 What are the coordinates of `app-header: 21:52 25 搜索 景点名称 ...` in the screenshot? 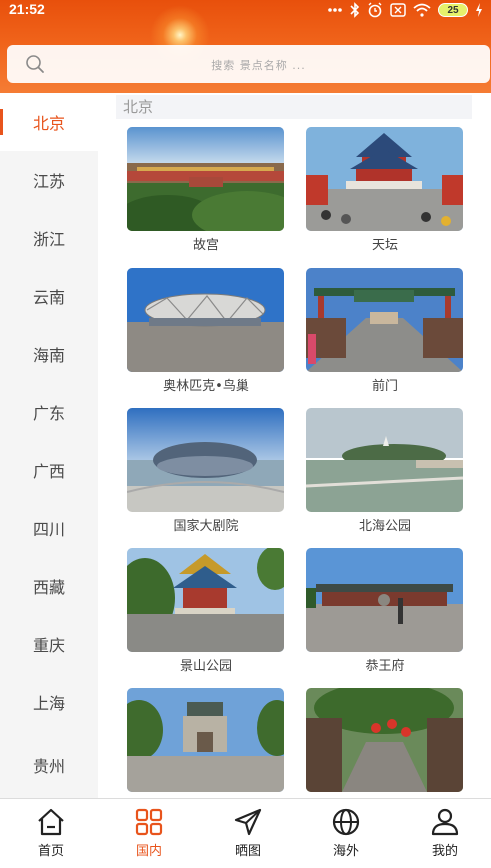 It's located at (245, 46).